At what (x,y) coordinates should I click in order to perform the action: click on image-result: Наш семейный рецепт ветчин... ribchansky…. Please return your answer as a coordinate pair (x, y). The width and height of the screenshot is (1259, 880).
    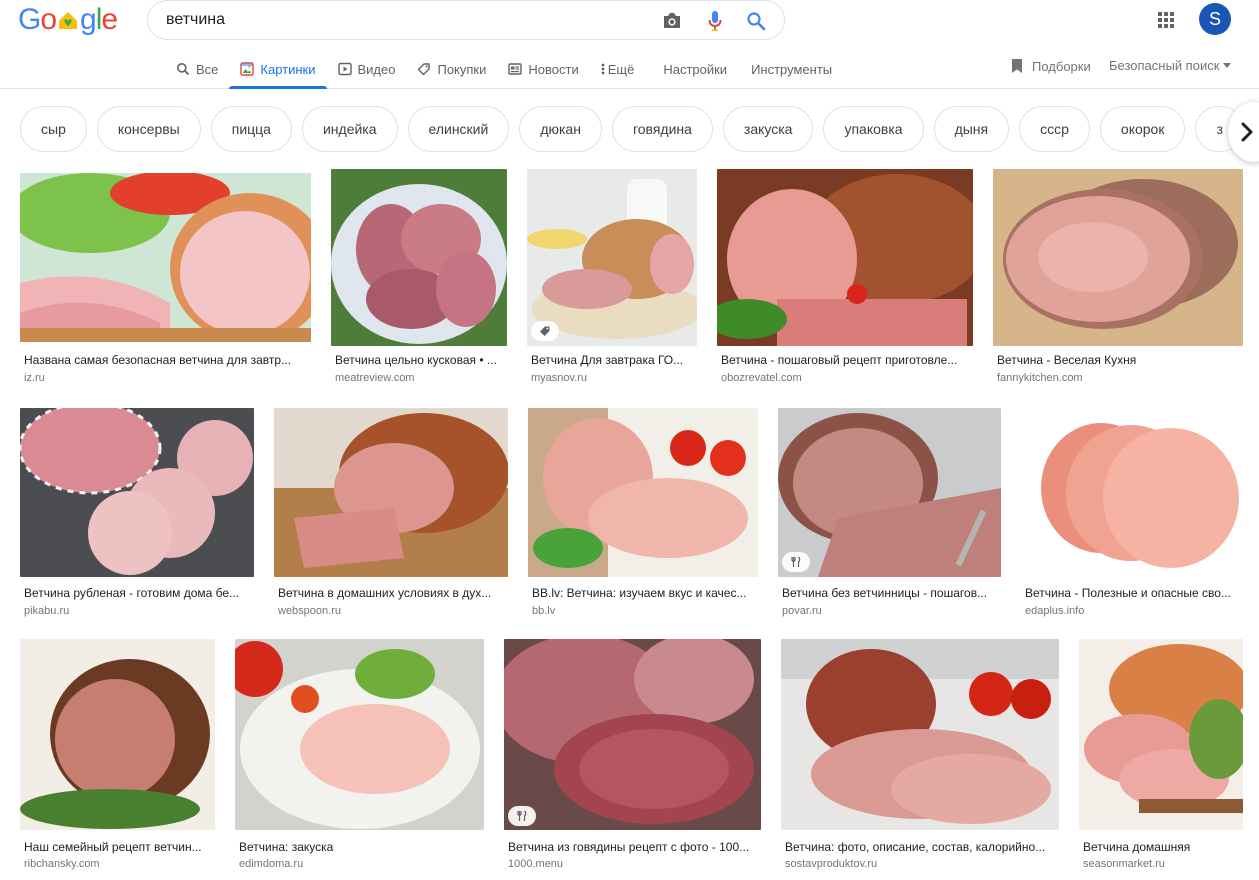
    Looking at the image, I should click on (117, 756).